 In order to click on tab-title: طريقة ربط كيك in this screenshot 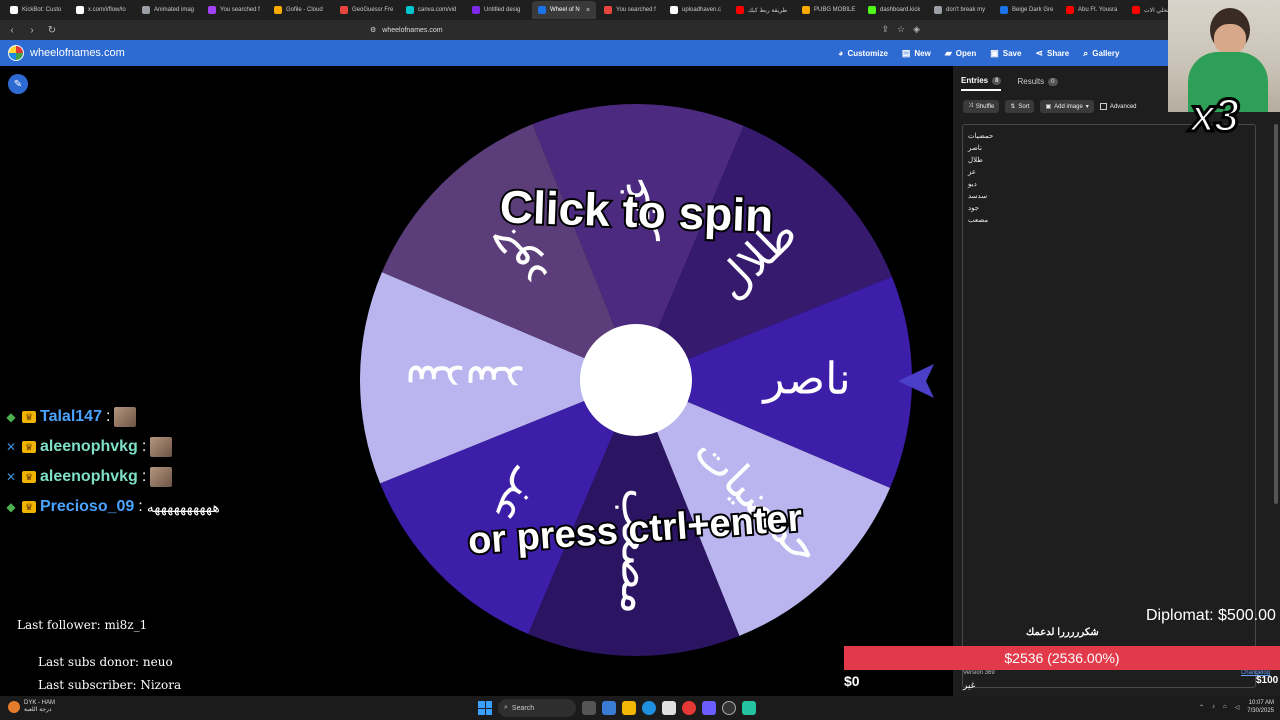, I will do `click(768, 10)`.